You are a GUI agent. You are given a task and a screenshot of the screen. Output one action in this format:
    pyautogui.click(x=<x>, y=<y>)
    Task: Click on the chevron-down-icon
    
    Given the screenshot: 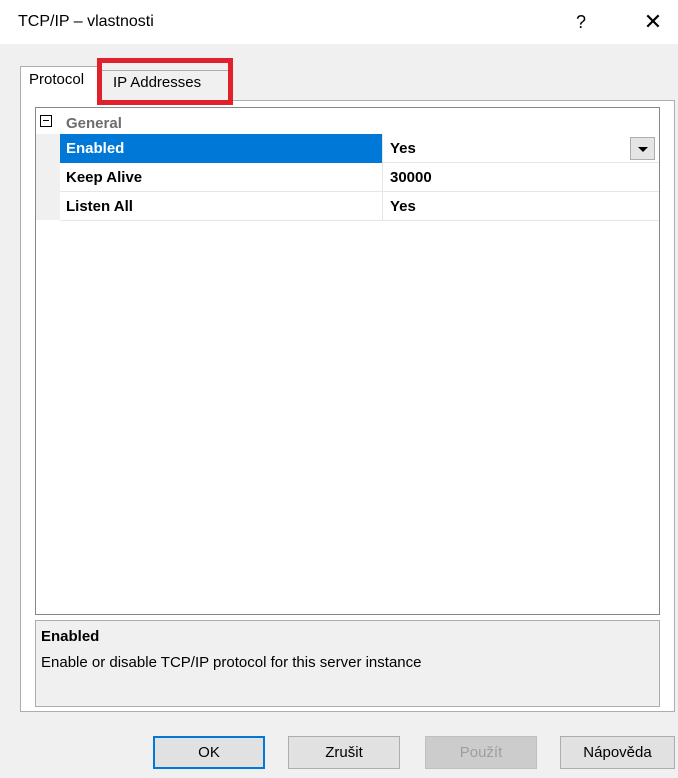 What is the action you would take?
    pyautogui.click(x=642, y=148)
    